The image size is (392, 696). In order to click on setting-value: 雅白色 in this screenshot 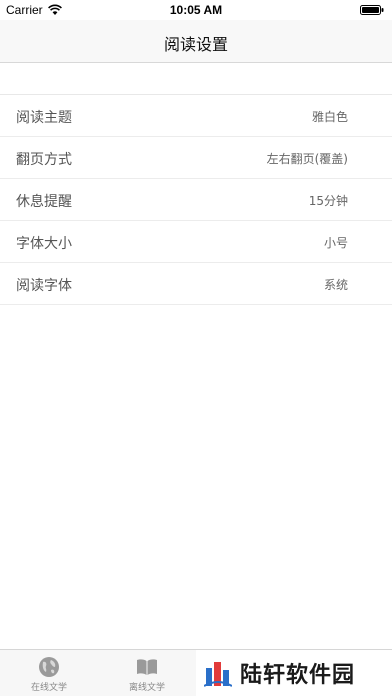, I will do `click(329, 117)`.